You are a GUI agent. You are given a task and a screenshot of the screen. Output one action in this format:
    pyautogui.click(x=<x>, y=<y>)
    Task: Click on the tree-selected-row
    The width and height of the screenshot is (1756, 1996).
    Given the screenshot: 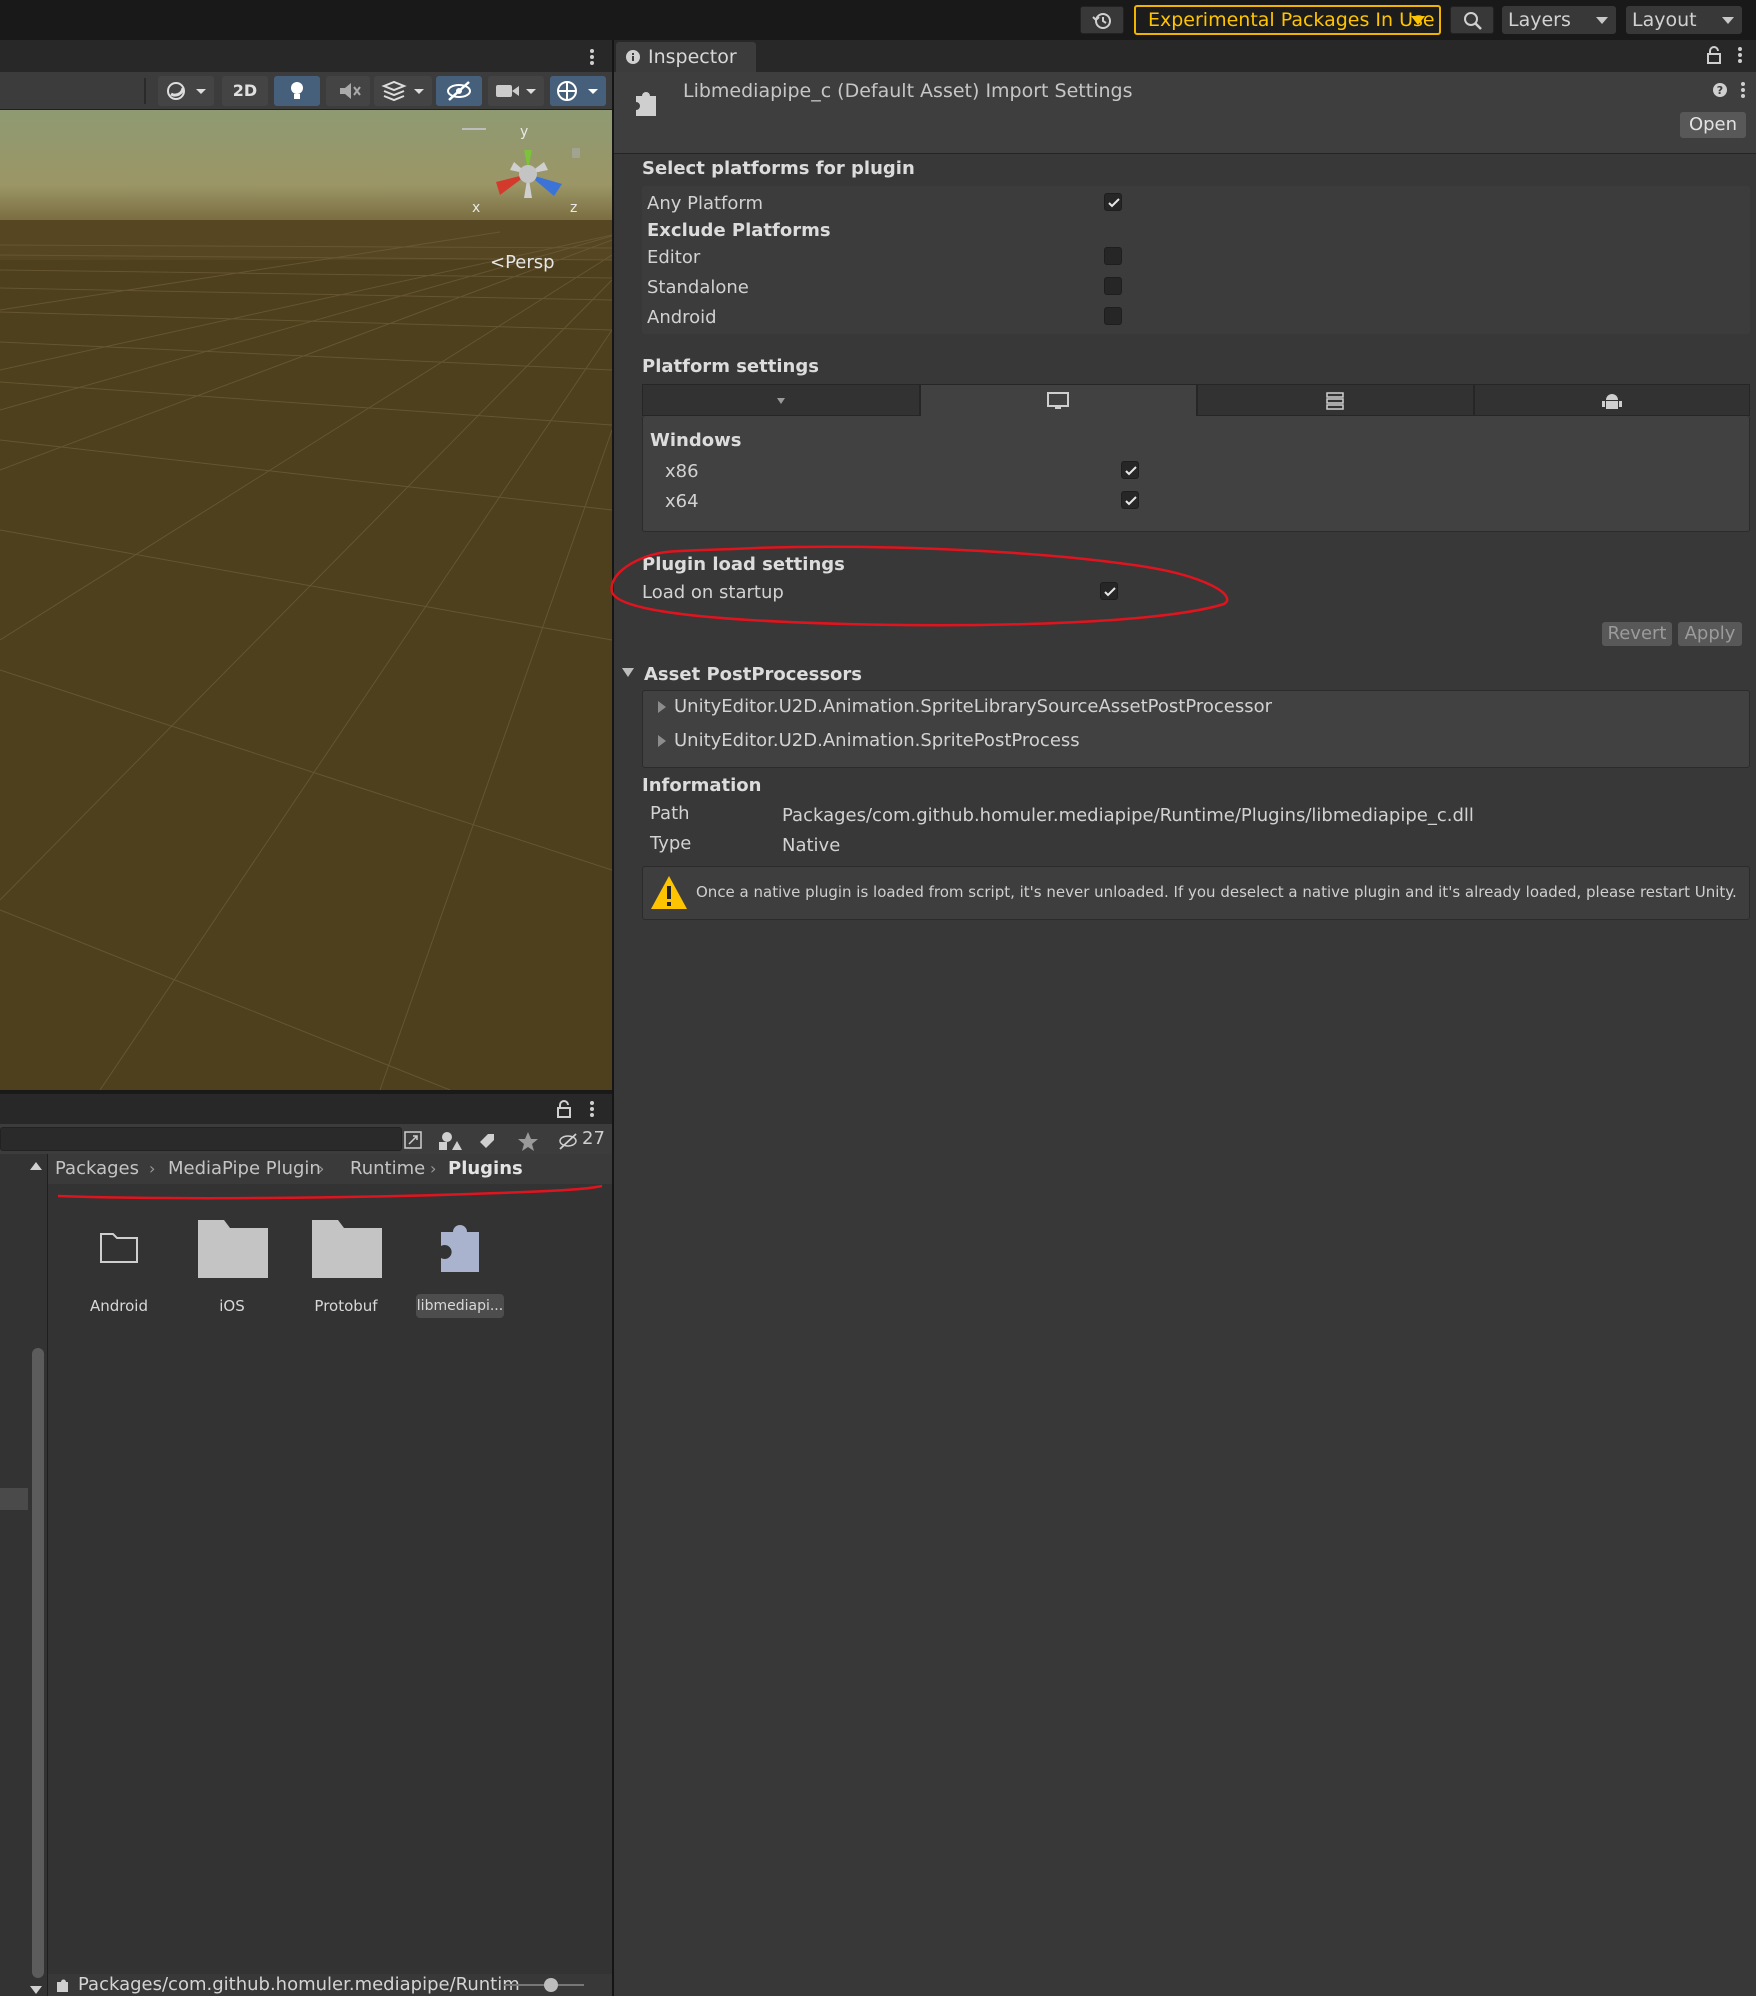 What is the action you would take?
    pyautogui.click(x=14, y=1499)
    